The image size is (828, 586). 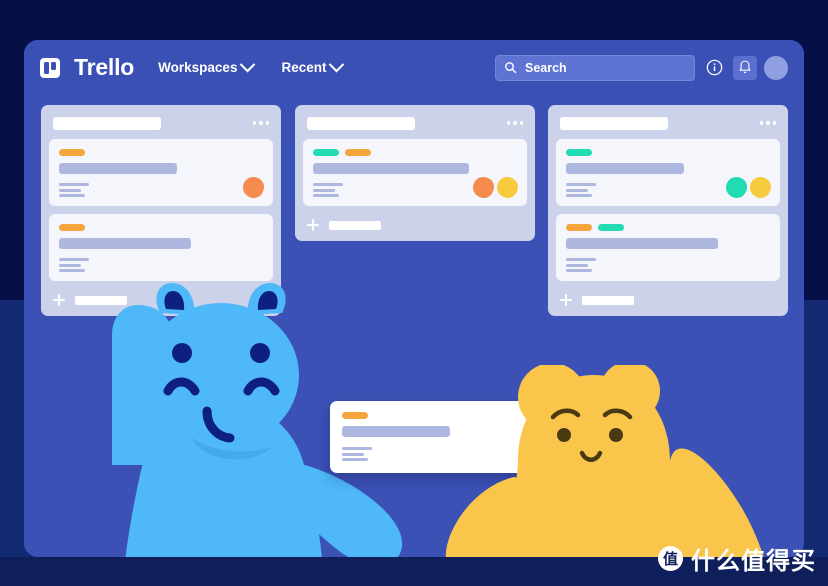 I want to click on nav-item-recent: Recent, so click(x=313, y=65).